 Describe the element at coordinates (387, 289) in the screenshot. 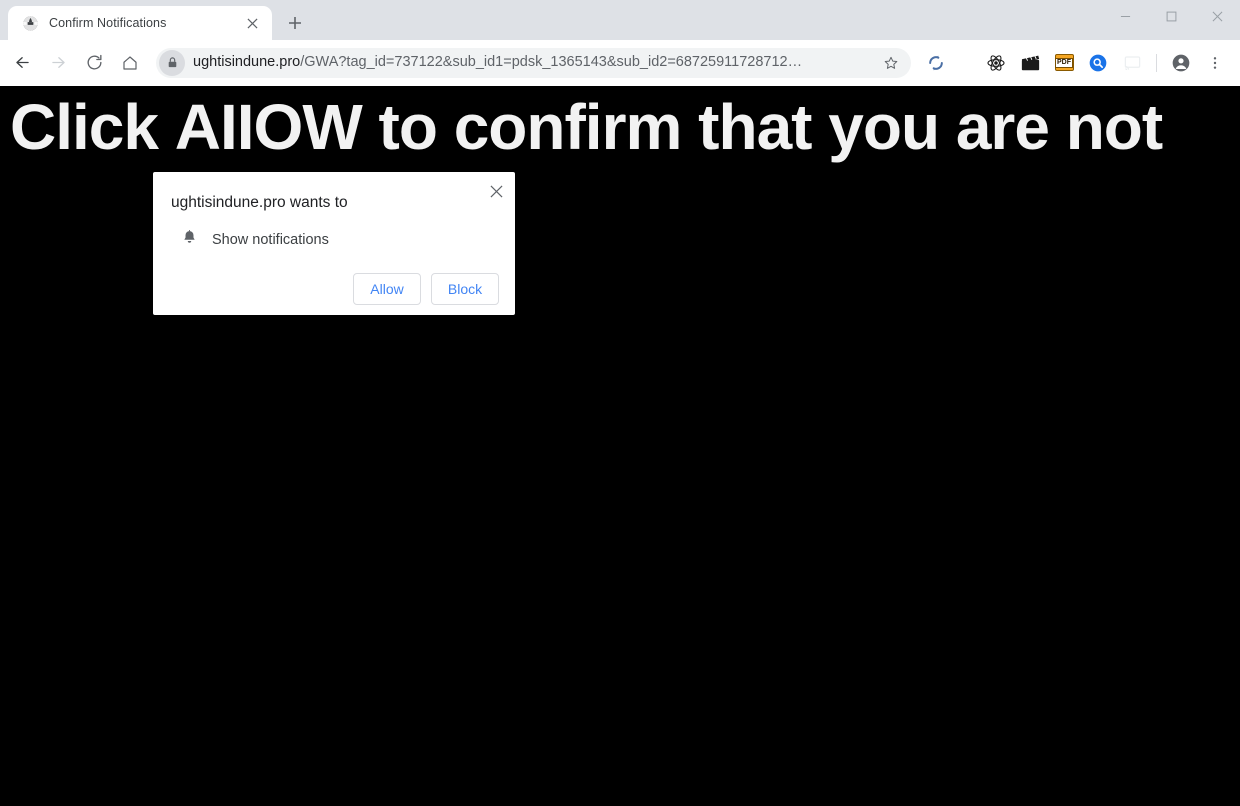

I see `allow-button: Allow` at that location.